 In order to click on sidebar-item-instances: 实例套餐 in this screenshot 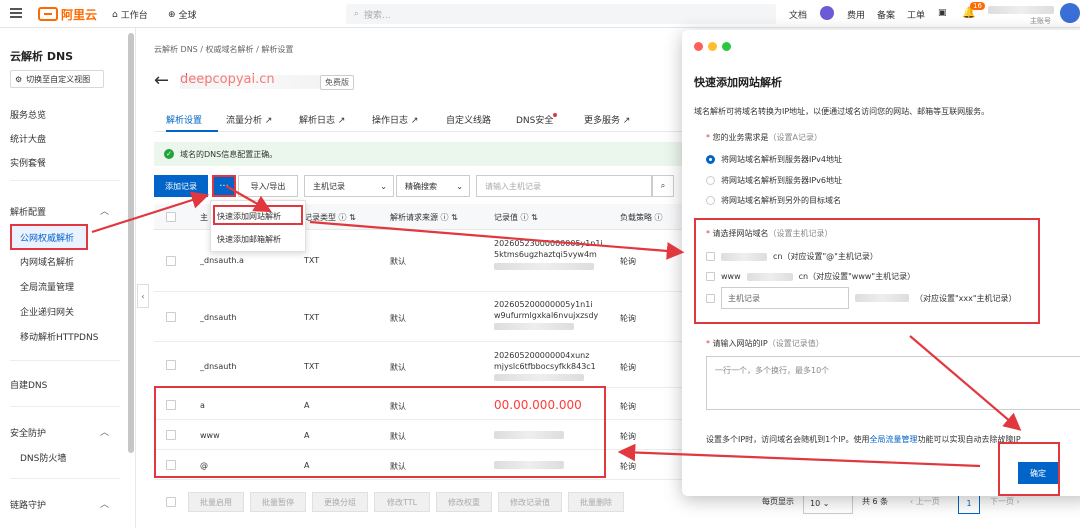, I will do `click(28, 162)`.